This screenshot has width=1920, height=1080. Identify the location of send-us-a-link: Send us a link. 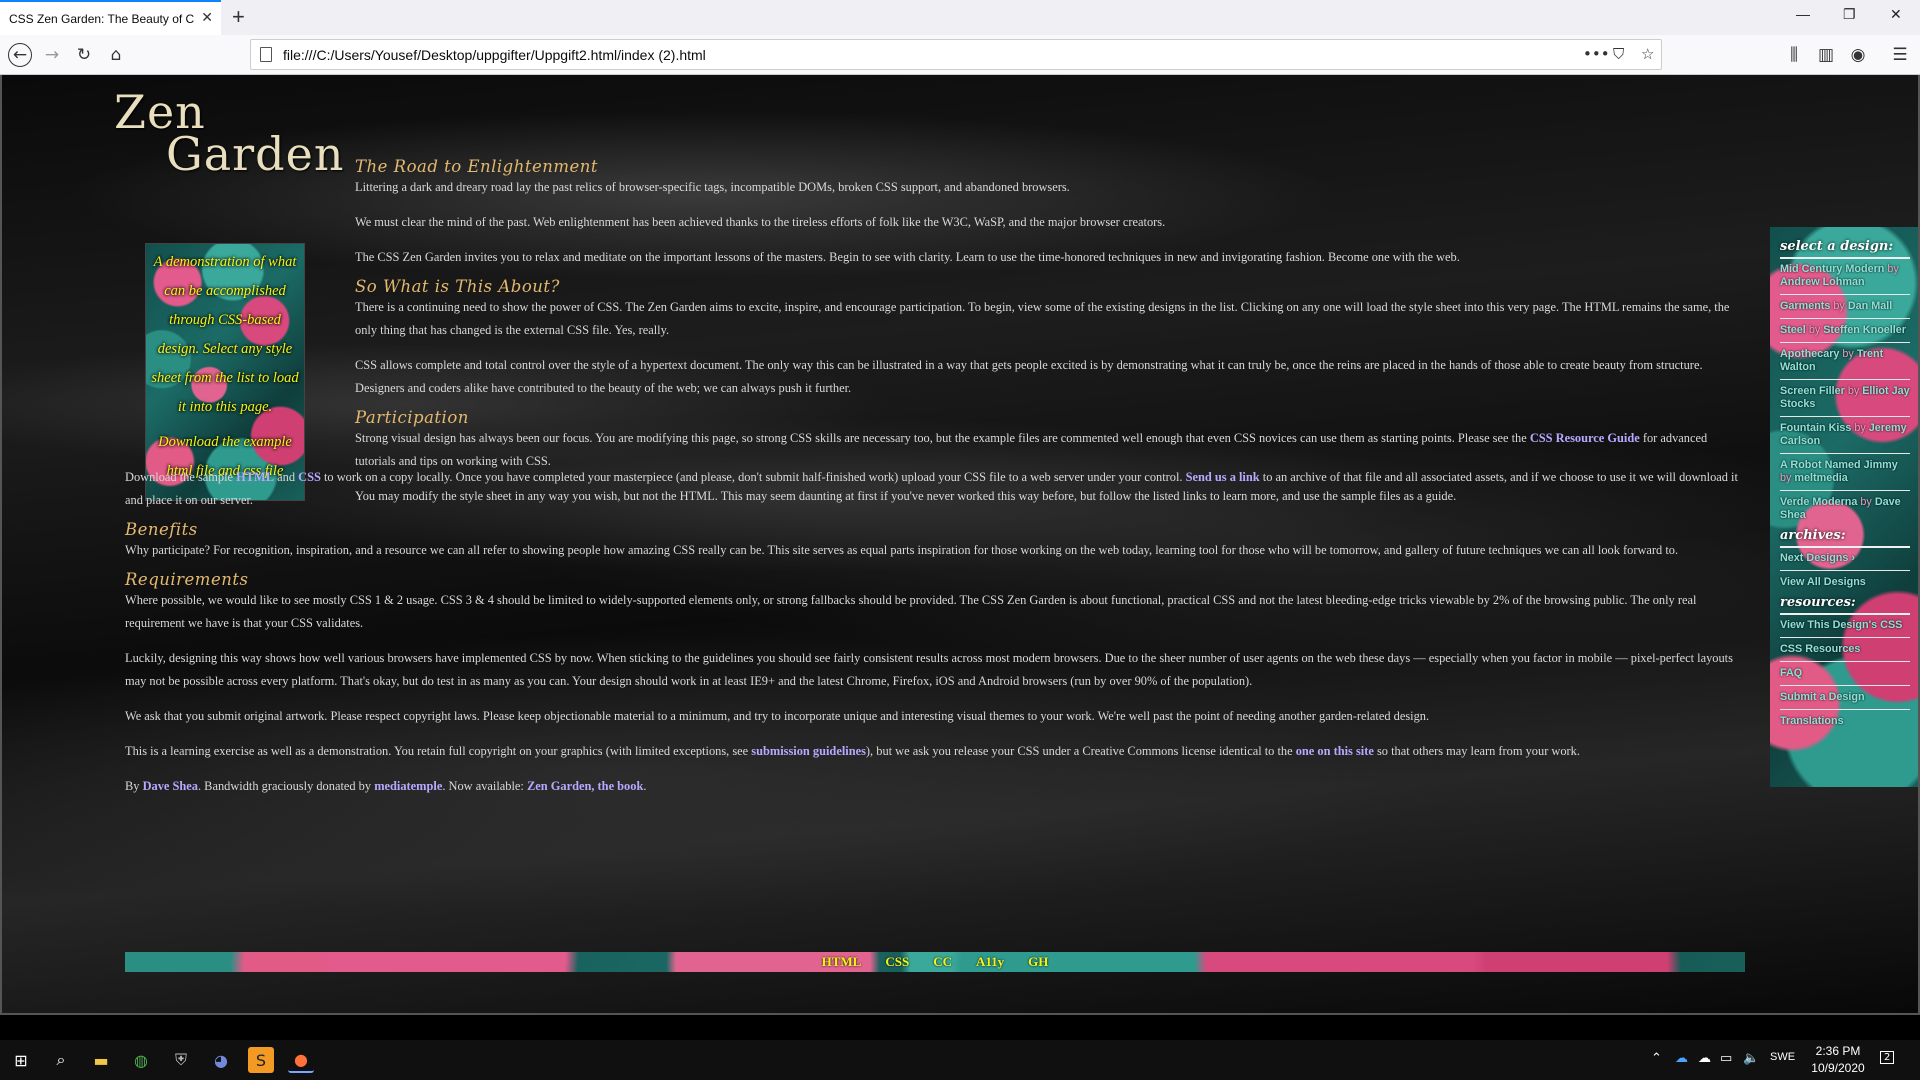
(1223, 477).